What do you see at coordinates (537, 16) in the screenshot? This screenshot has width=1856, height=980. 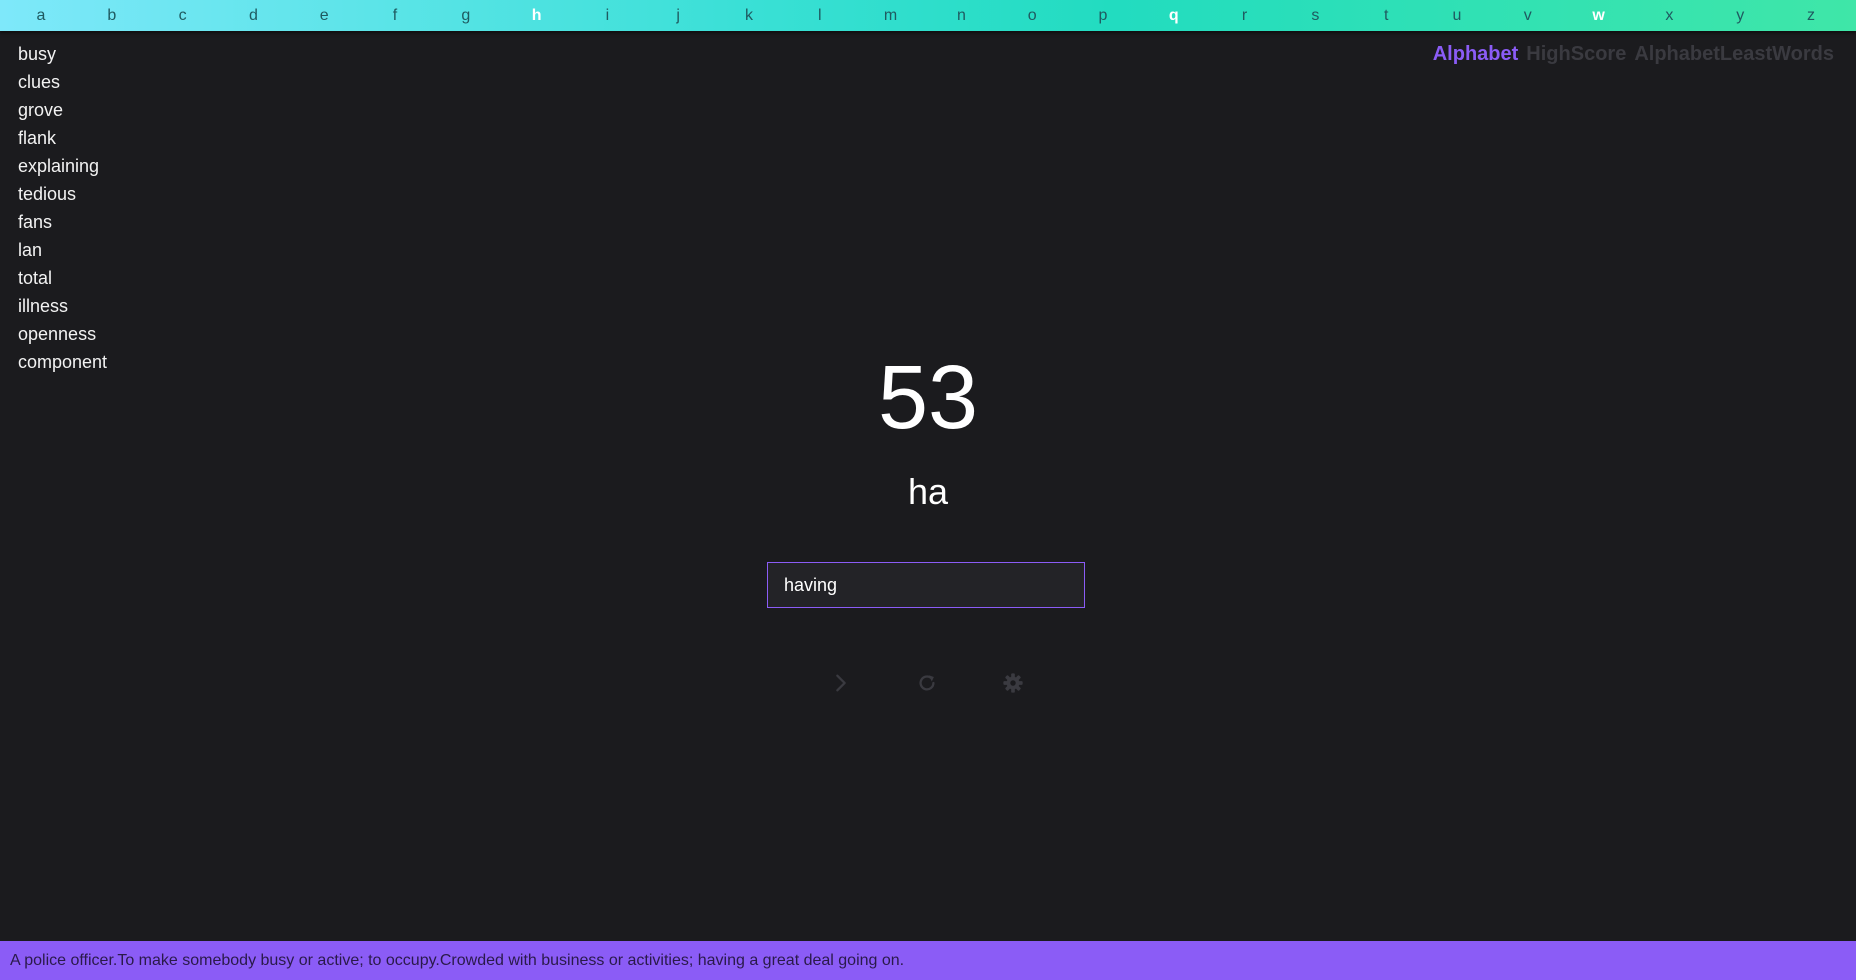 I see `letter-h: h` at bounding box center [537, 16].